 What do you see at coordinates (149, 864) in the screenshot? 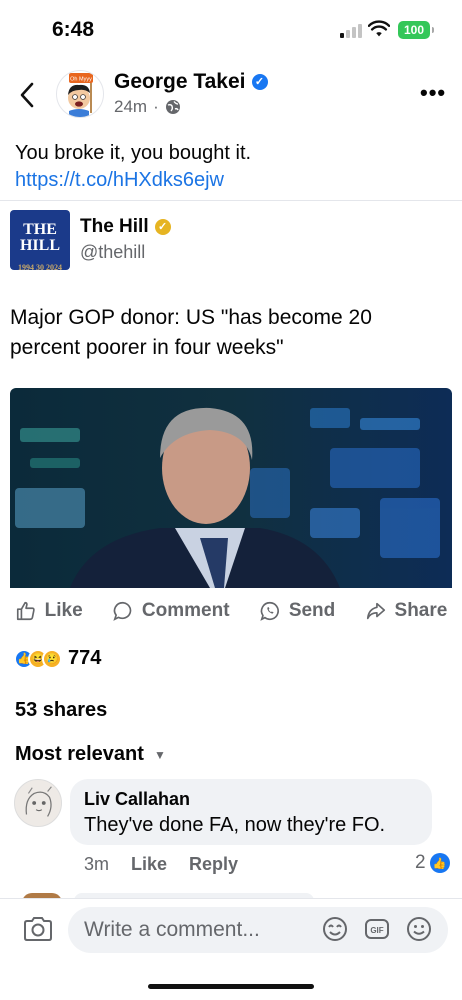
I see `comment-like-button: Like` at bounding box center [149, 864].